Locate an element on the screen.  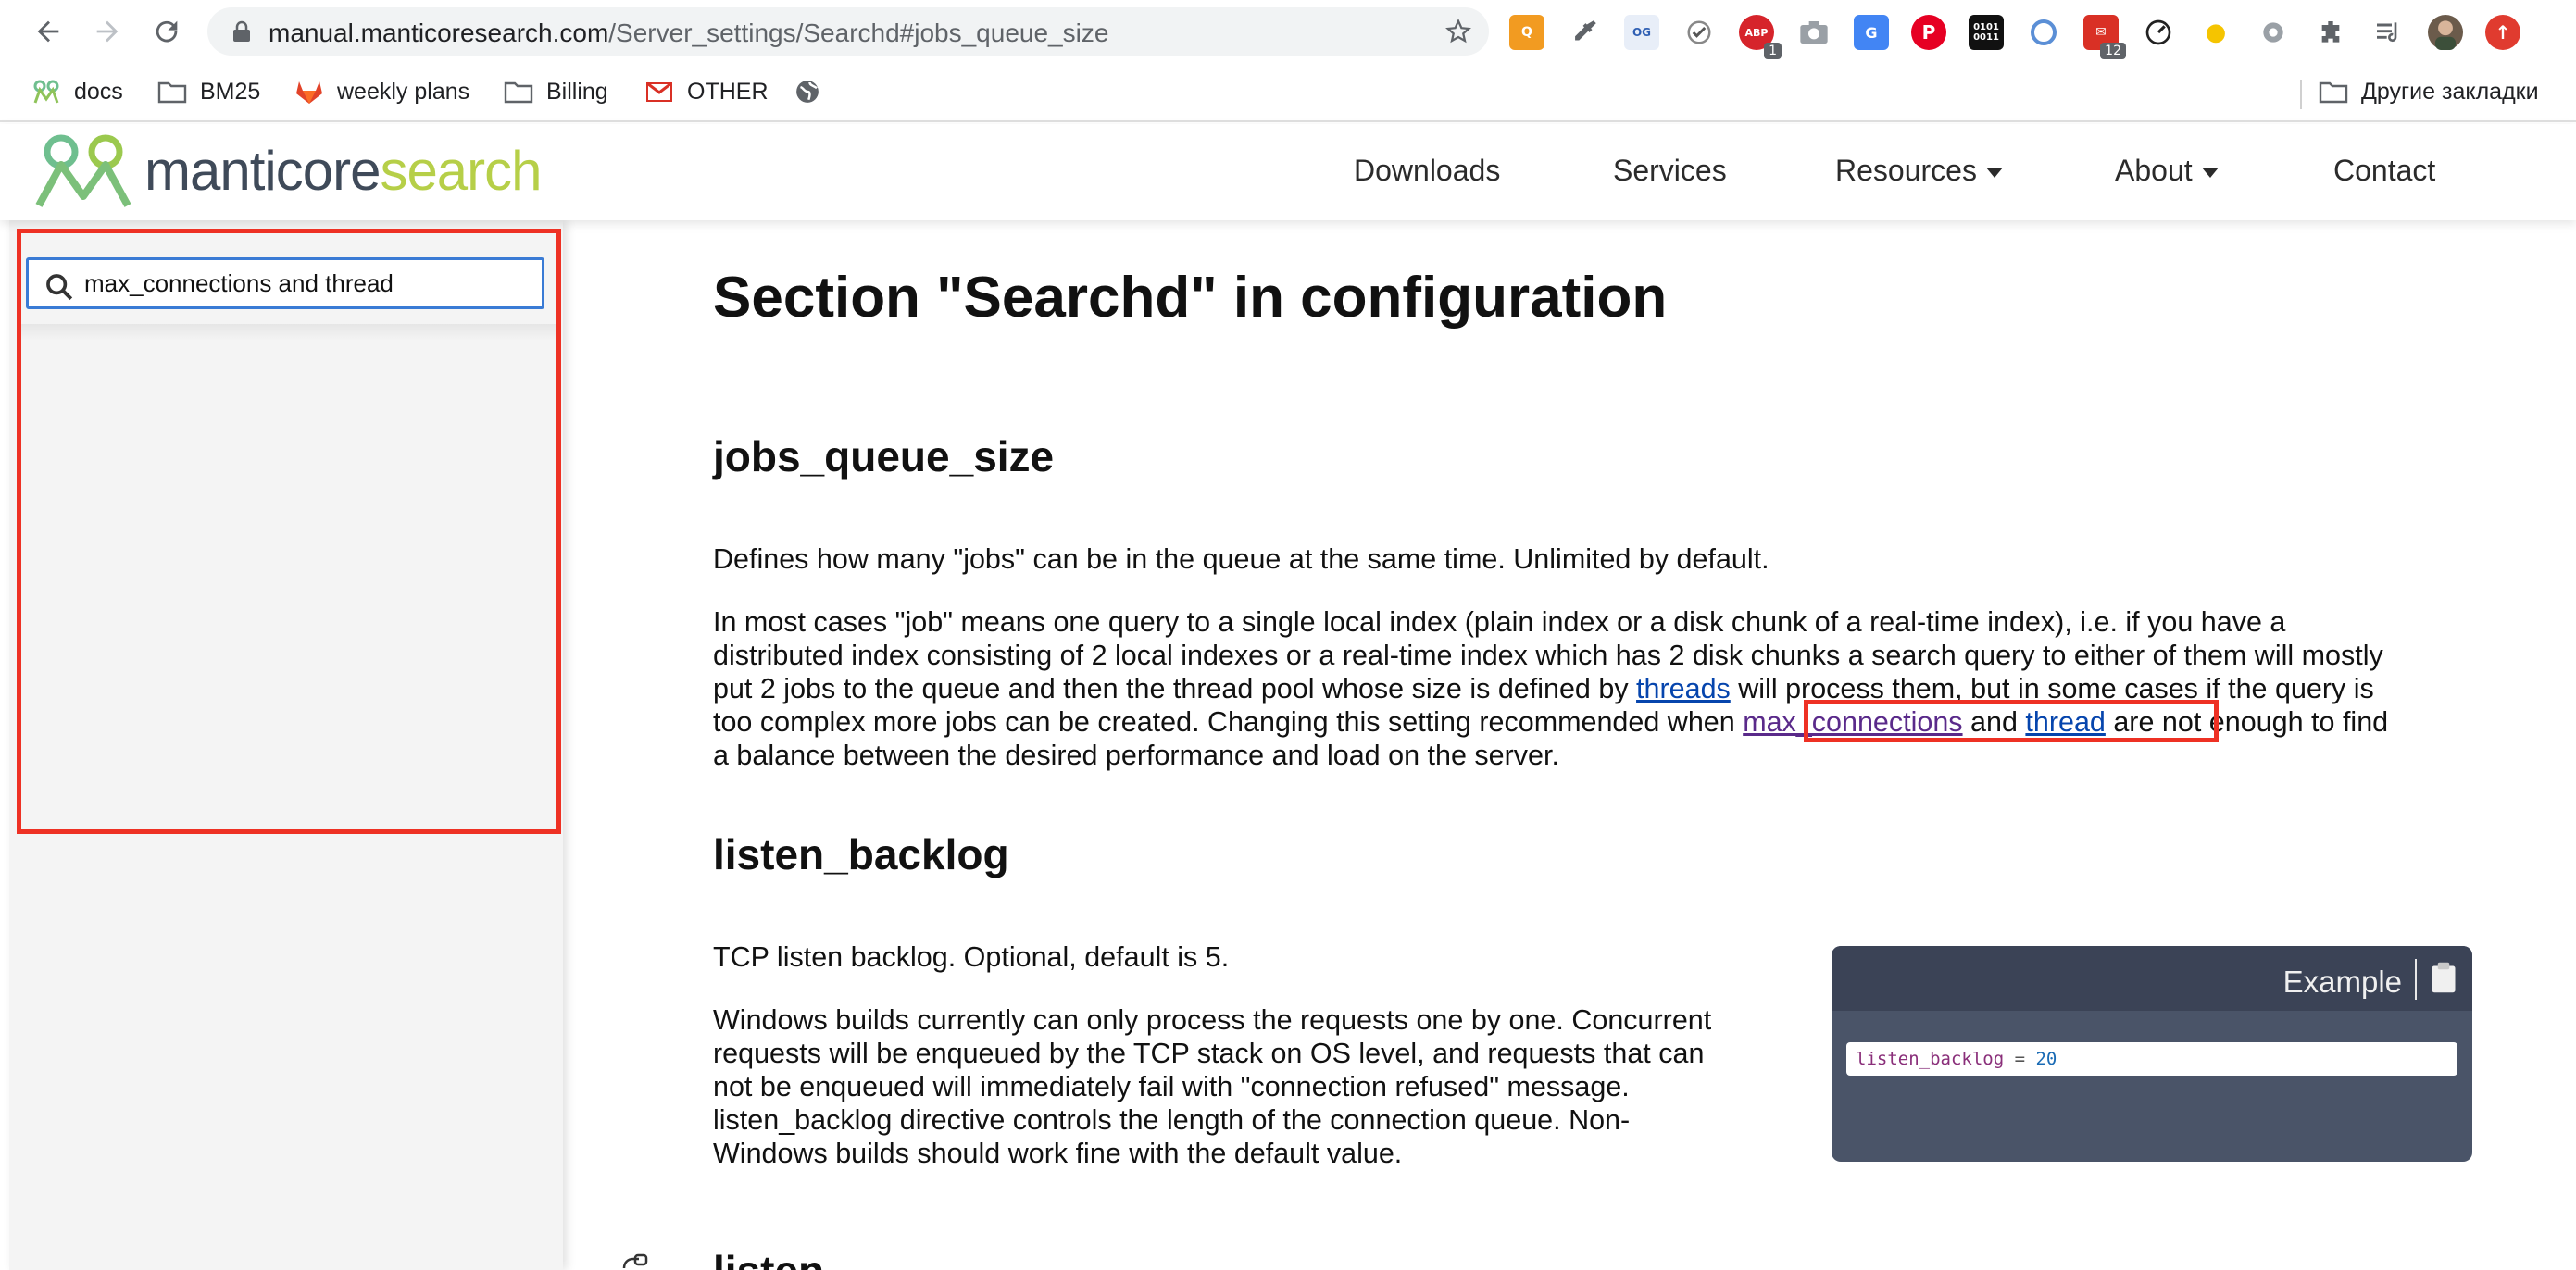
bookmark-label: docs is located at coordinates (98, 91).